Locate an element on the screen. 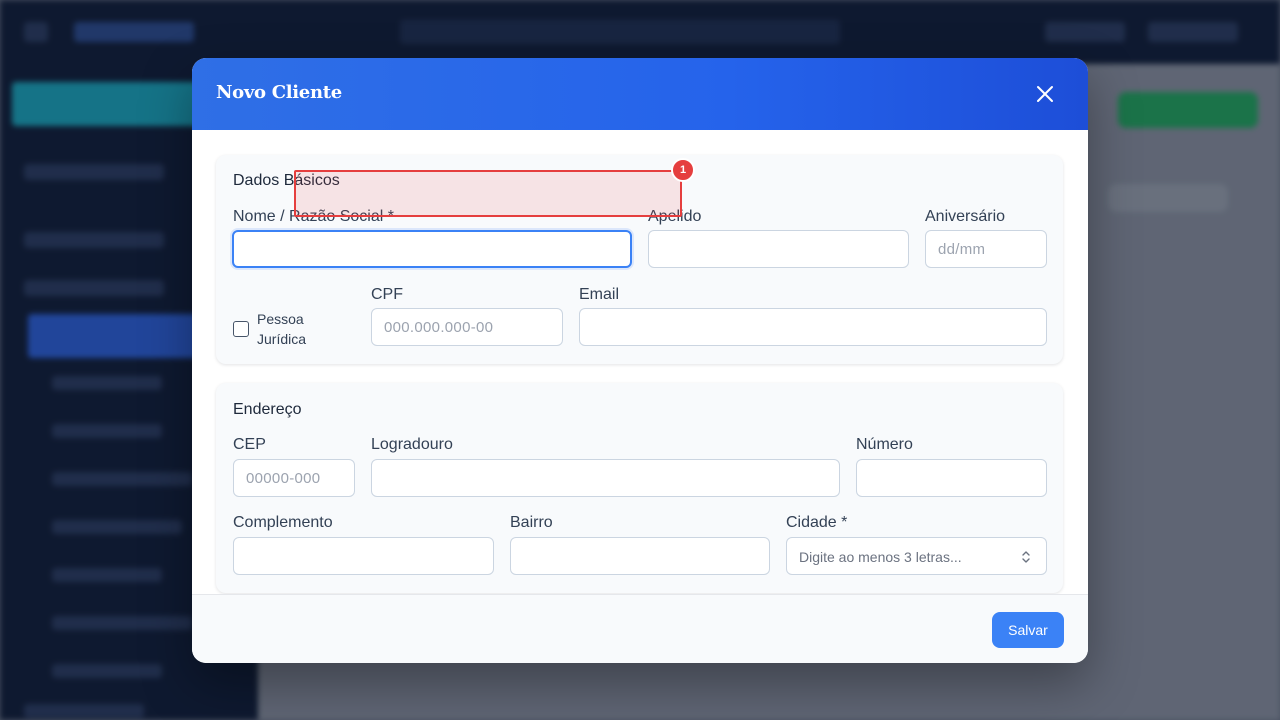 The width and height of the screenshot is (1280, 720). email-input is located at coordinates (813, 327).